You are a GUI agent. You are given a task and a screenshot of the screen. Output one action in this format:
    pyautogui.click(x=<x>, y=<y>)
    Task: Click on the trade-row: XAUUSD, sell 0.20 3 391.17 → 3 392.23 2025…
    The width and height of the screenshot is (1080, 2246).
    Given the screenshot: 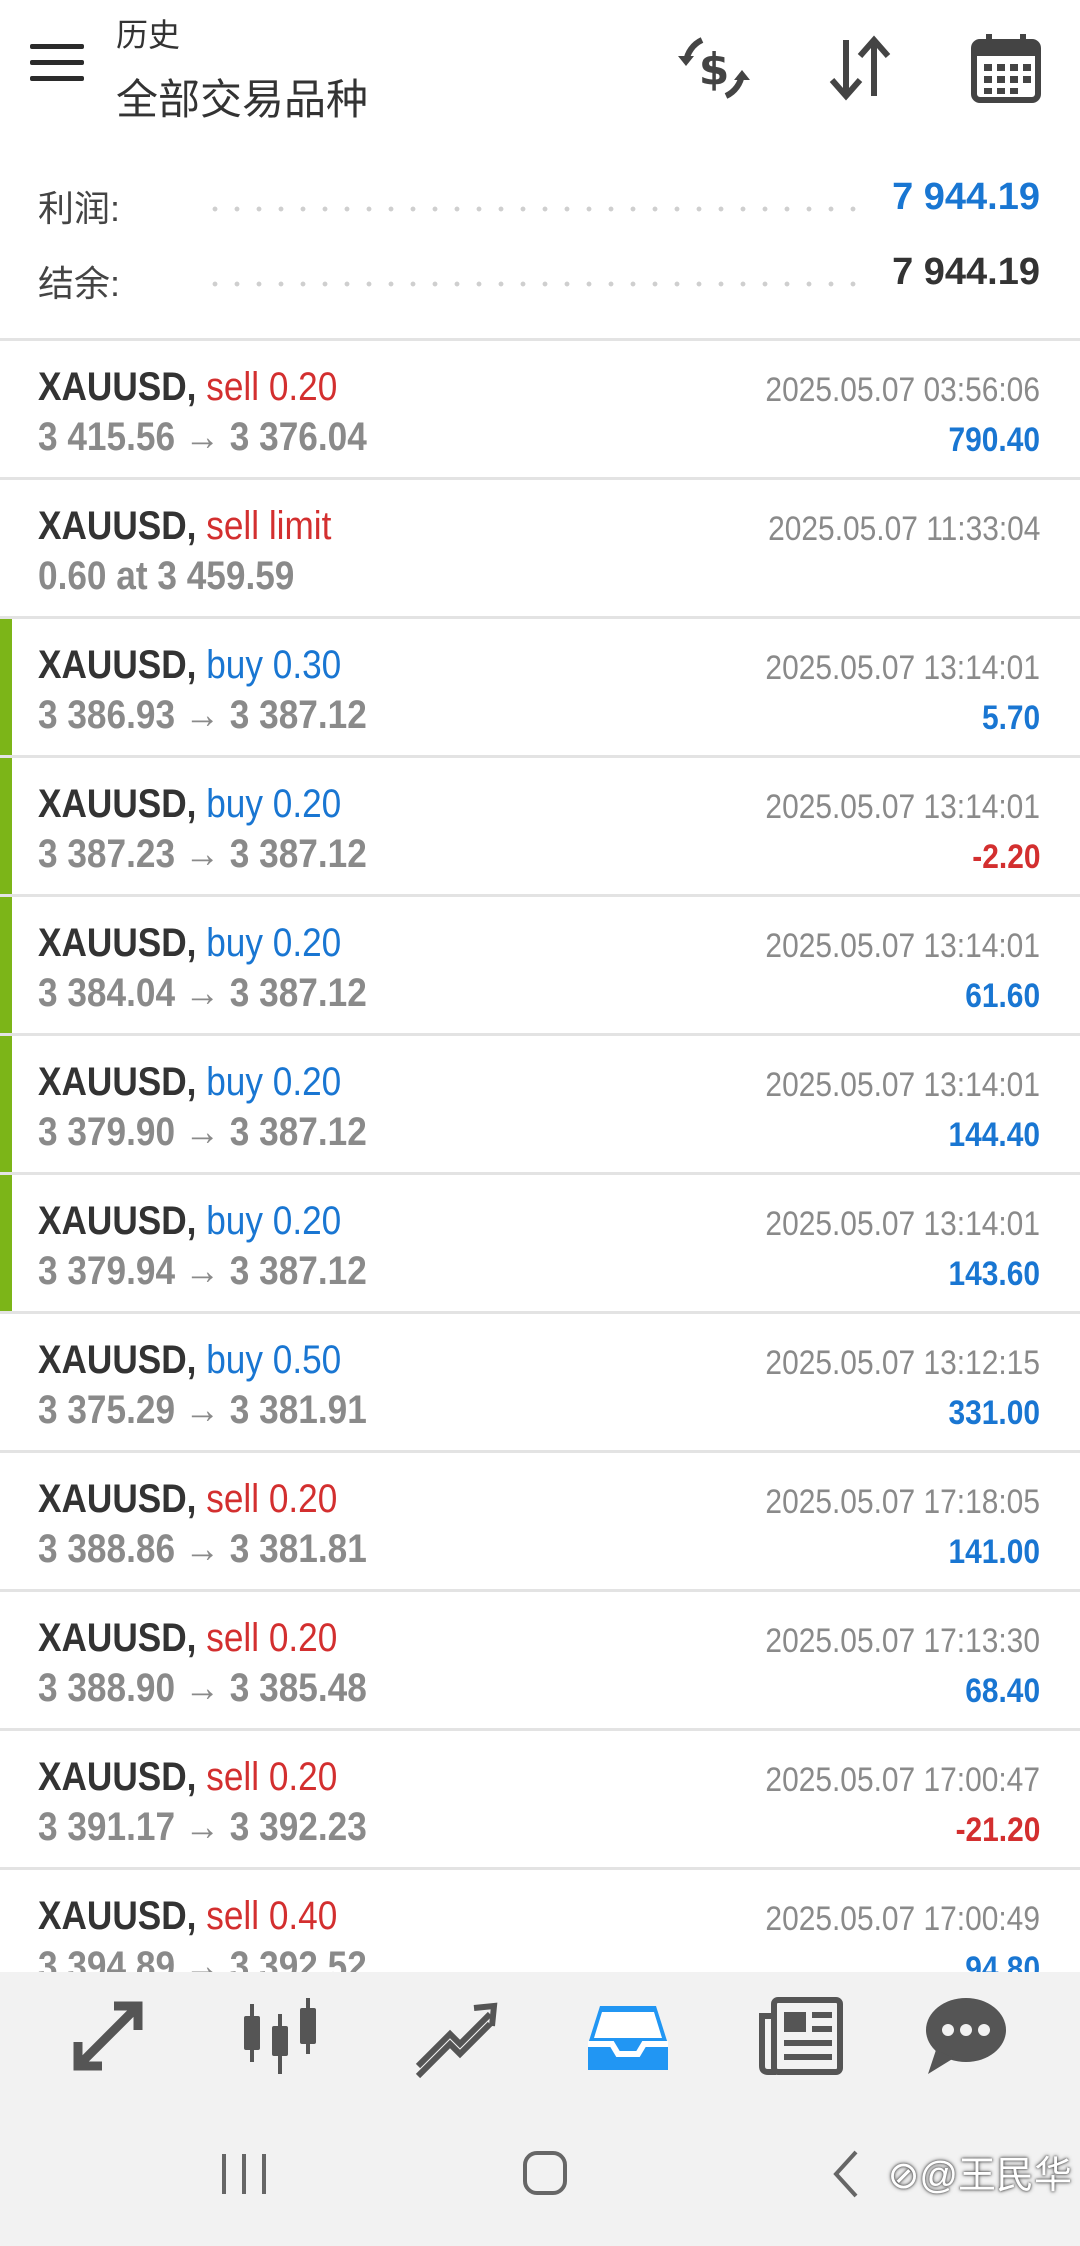 What is the action you would take?
    pyautogui.click(x=540, y=1800)
    